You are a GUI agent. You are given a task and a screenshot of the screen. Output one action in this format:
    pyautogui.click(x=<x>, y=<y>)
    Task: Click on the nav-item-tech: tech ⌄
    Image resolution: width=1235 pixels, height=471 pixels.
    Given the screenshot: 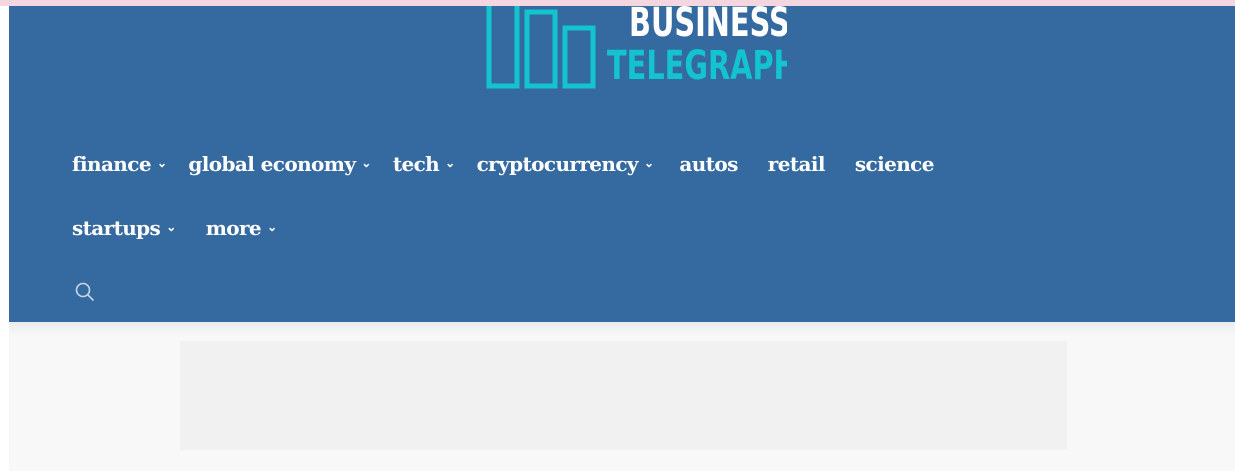 What is the action you would take?
    pyautogui.click(x=424, y=164)
    